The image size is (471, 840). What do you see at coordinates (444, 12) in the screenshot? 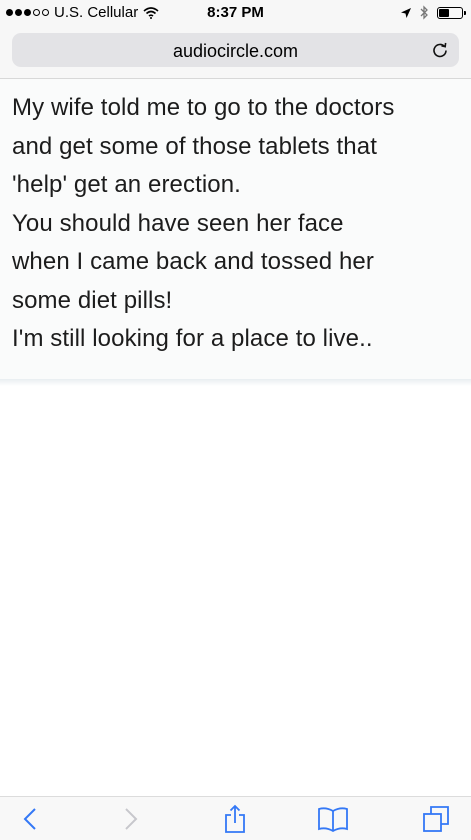
I see `battery-level-fill` at bounding box center [444, 12].